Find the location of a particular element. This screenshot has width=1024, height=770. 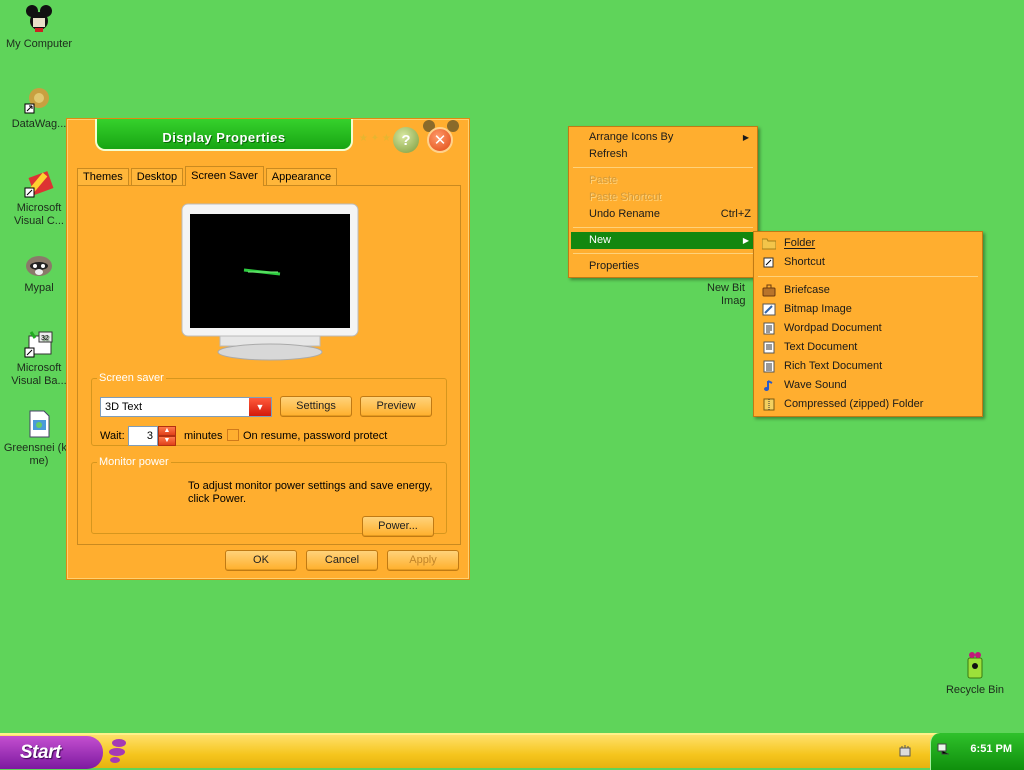

tab-appearance: Appearance is located at coordinates (301, 177).